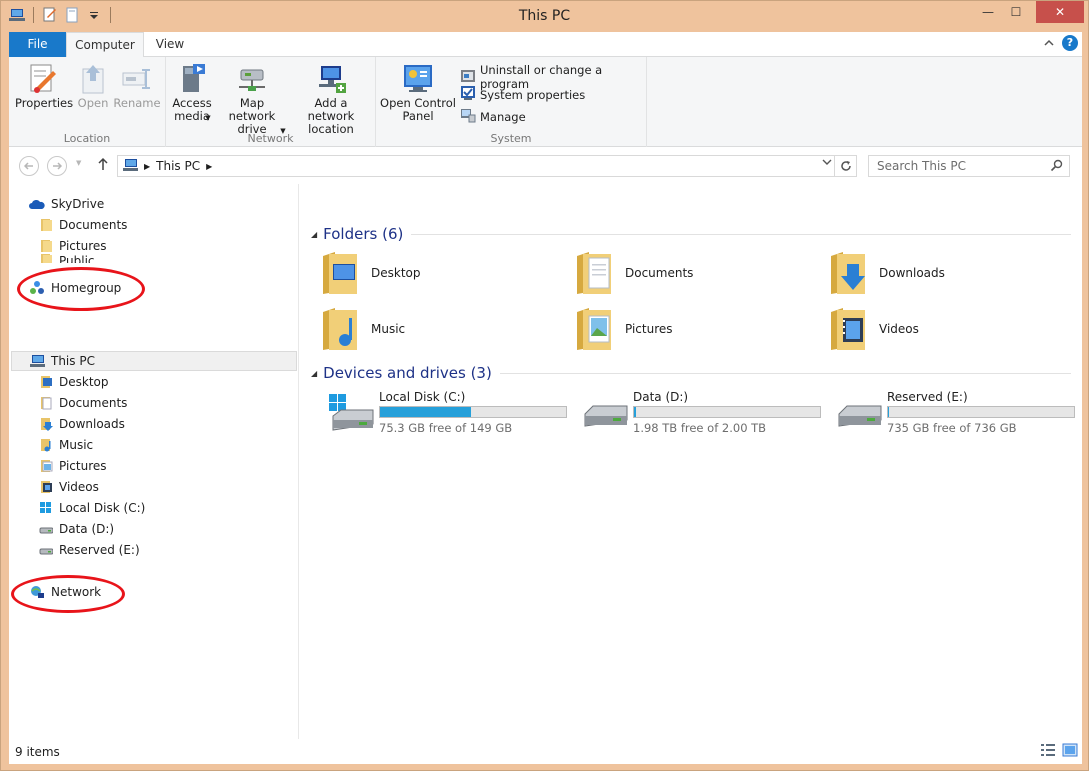 Image resolution: width=1089 pixels, height=771 pixels. I want to click on sidebar-item-network: Network, so click(65, 592).